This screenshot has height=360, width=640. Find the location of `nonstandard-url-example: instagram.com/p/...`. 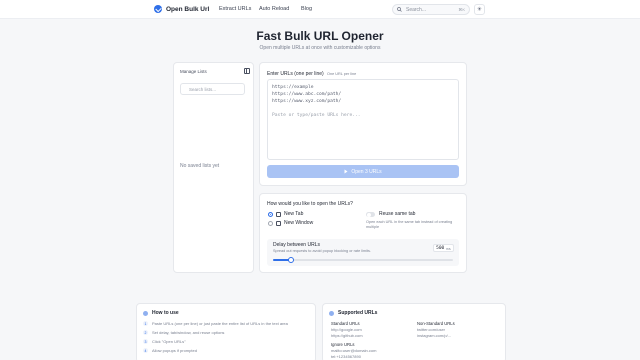

nonstandard-url-example: instagram.com/p/... is located at coordinates (434, 335).